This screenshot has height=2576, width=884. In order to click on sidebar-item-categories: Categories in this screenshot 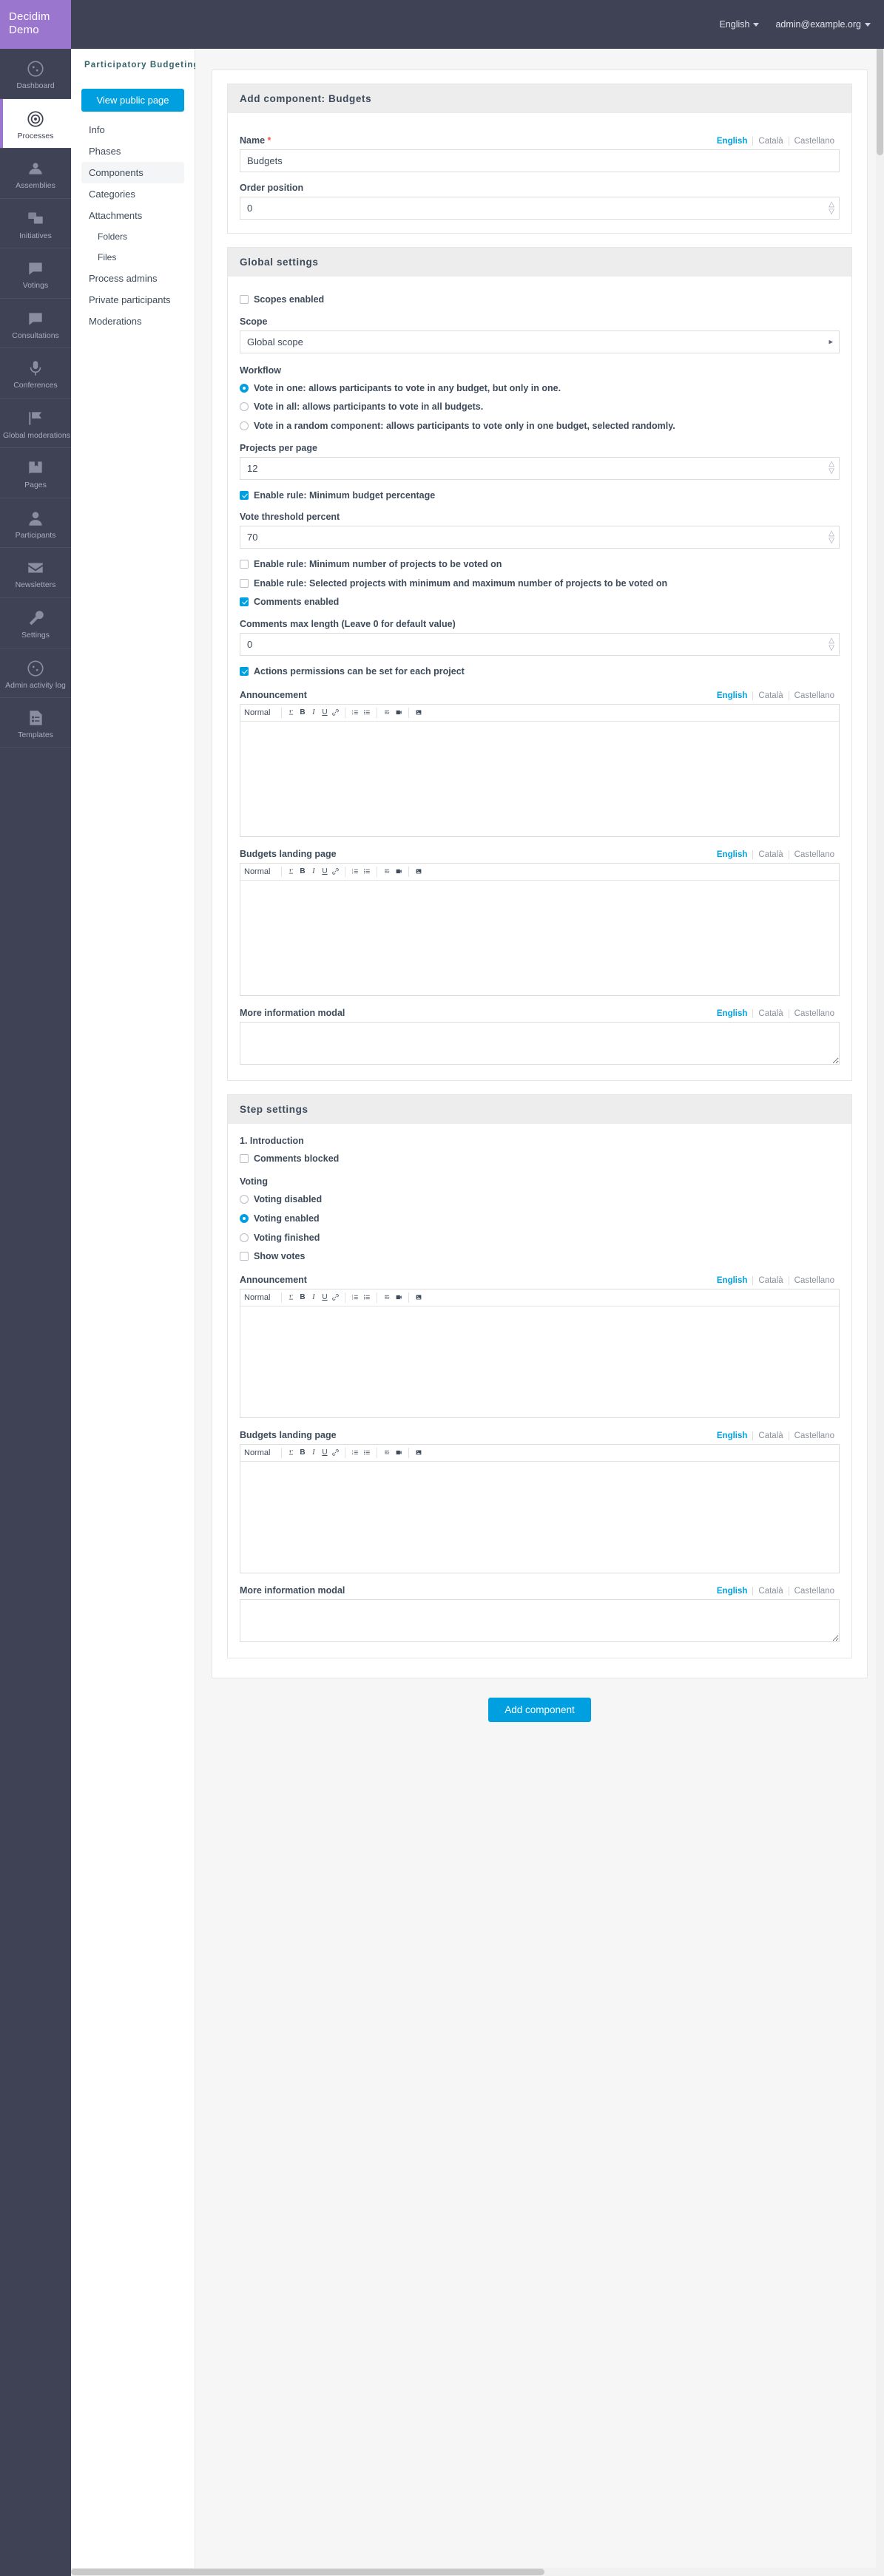, I will do `click(132, 194)`.